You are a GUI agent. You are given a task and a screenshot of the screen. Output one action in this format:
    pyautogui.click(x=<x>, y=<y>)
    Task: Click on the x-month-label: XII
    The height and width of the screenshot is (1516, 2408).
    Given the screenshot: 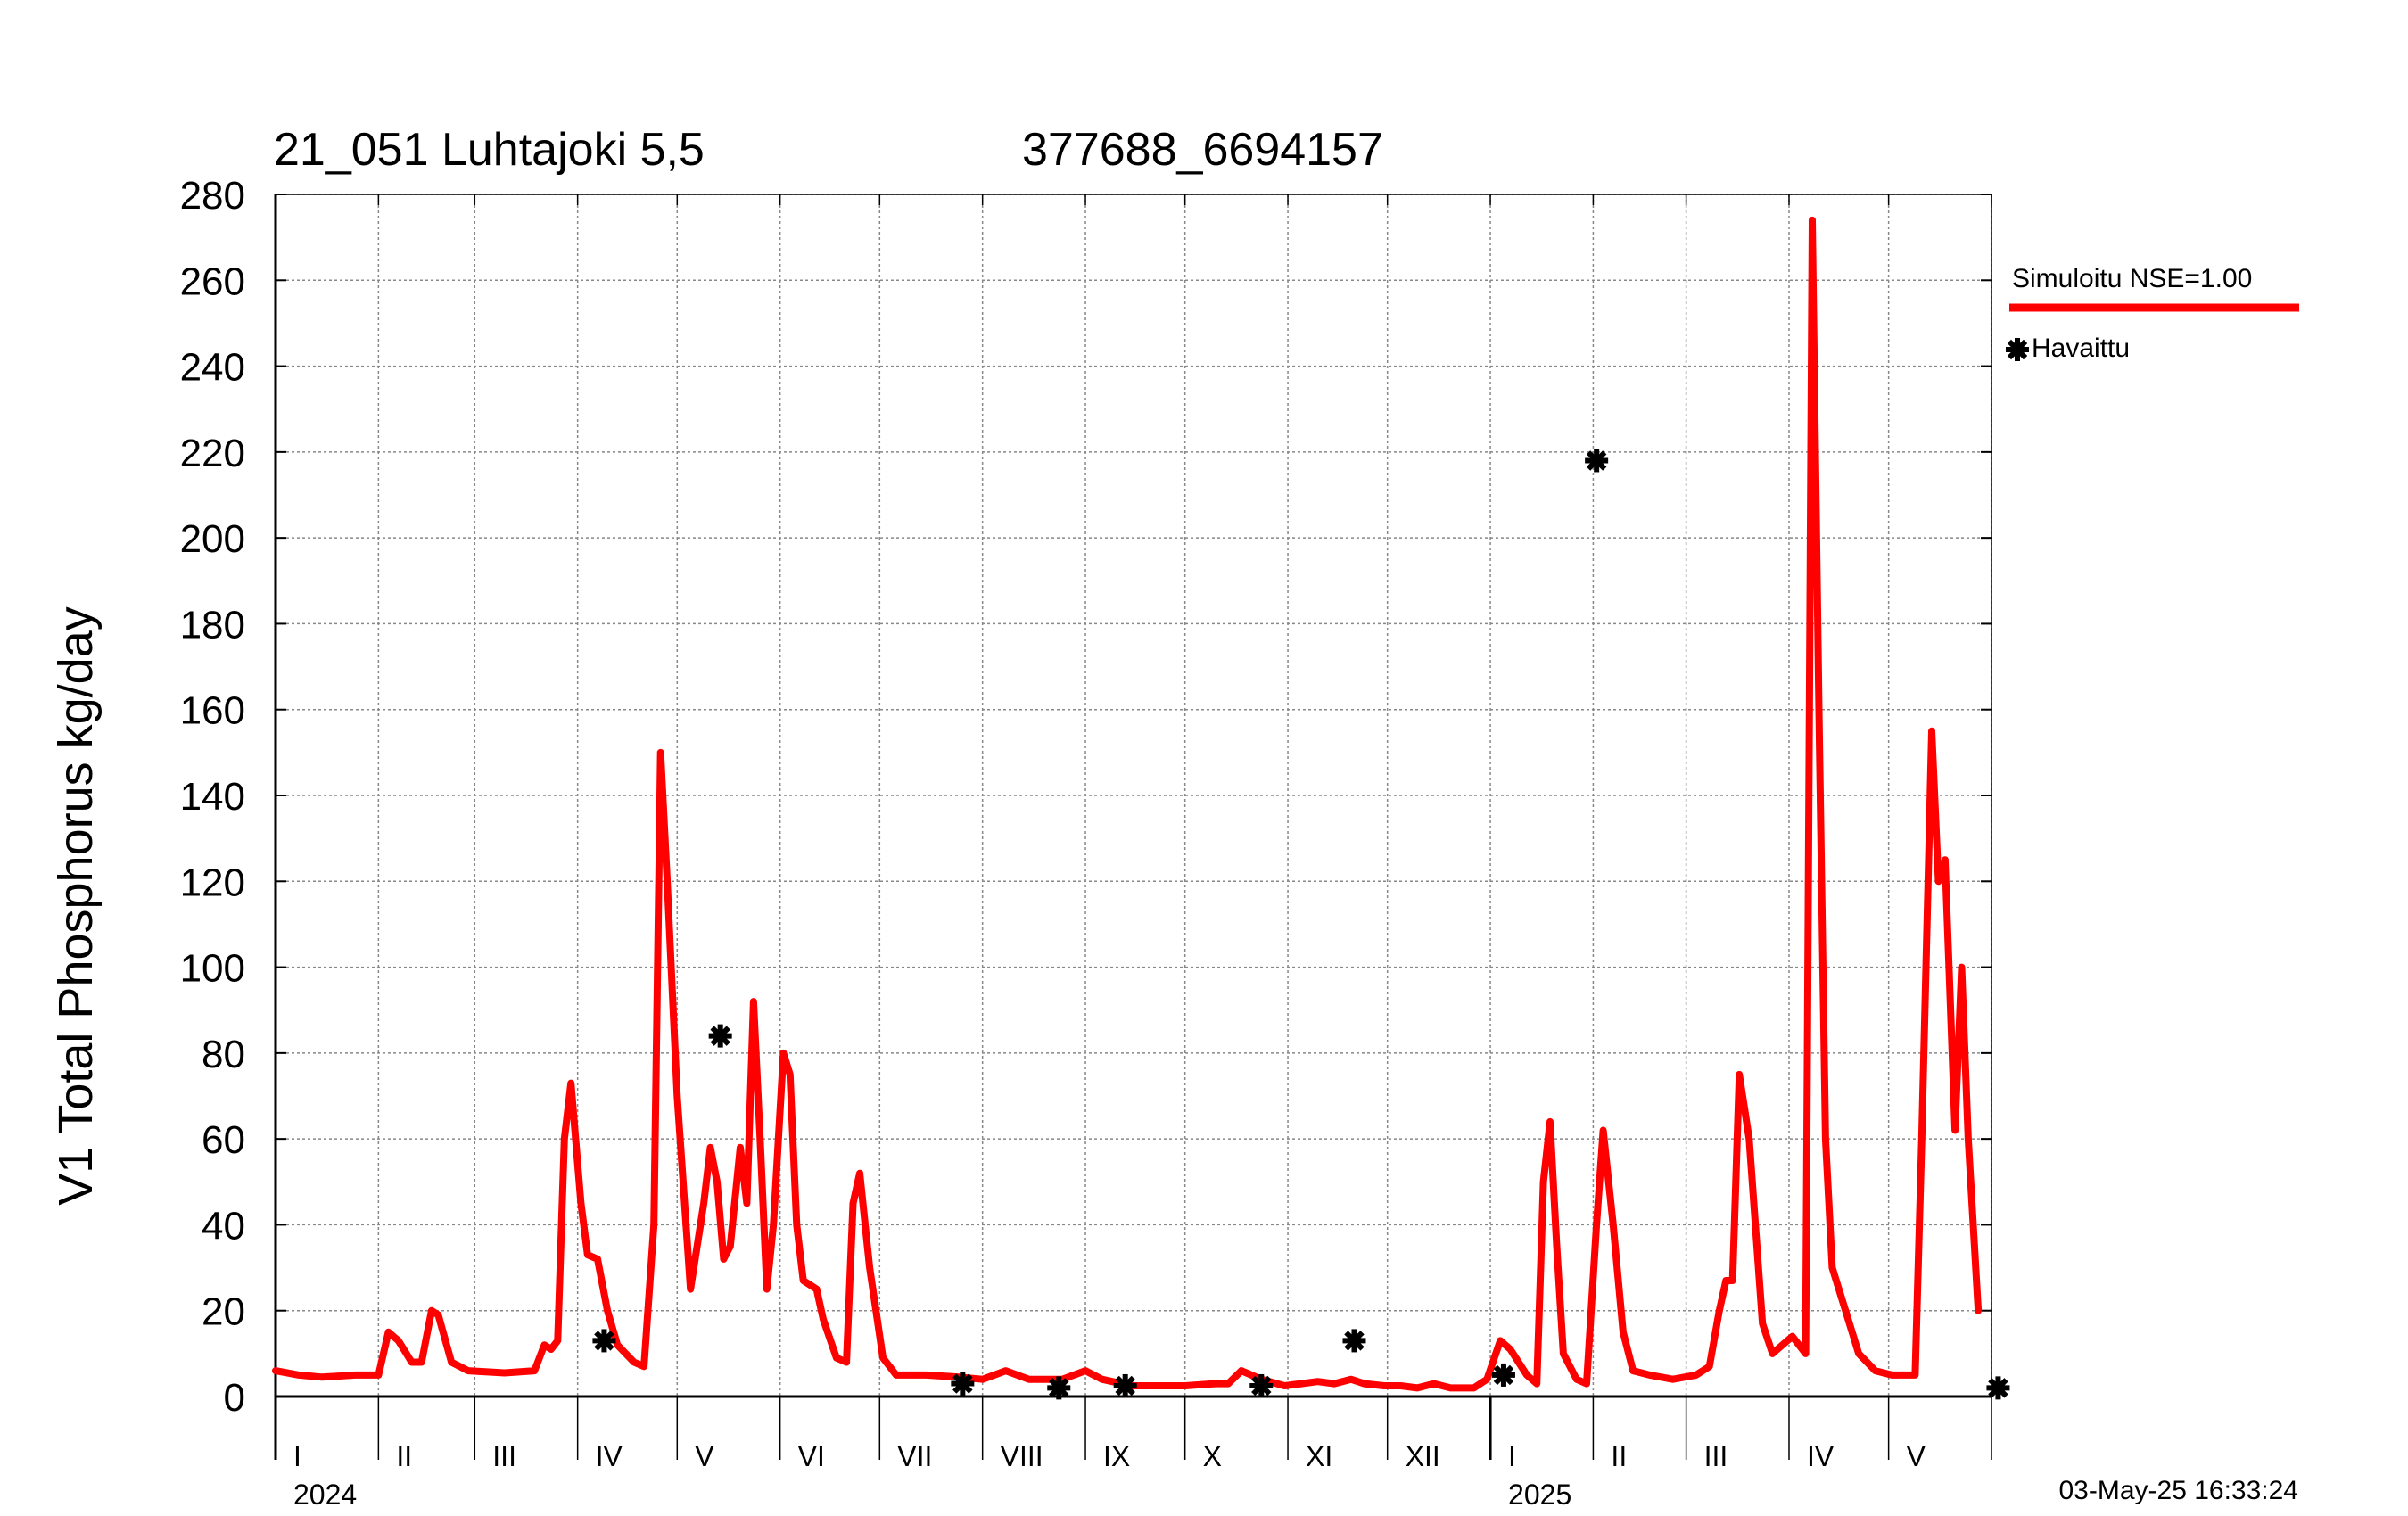 What is the action you would take?
    pyautogui.click(x=1423, y=1456)
    